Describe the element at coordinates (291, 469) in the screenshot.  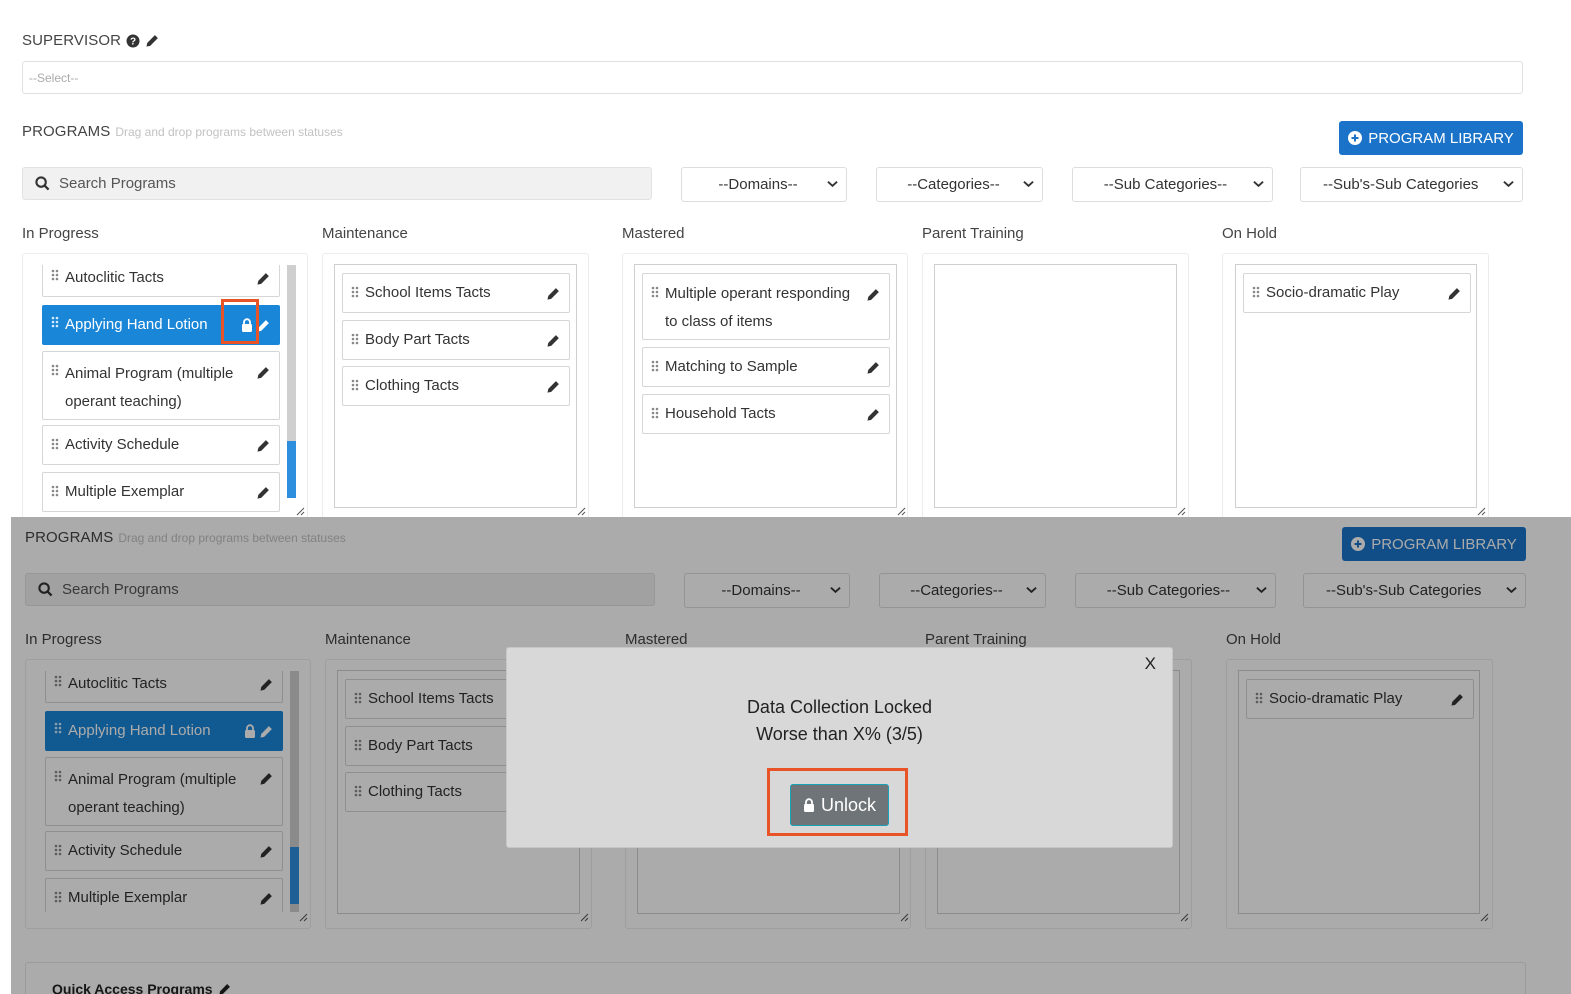
I see `scrollbar-thumb` at that location.